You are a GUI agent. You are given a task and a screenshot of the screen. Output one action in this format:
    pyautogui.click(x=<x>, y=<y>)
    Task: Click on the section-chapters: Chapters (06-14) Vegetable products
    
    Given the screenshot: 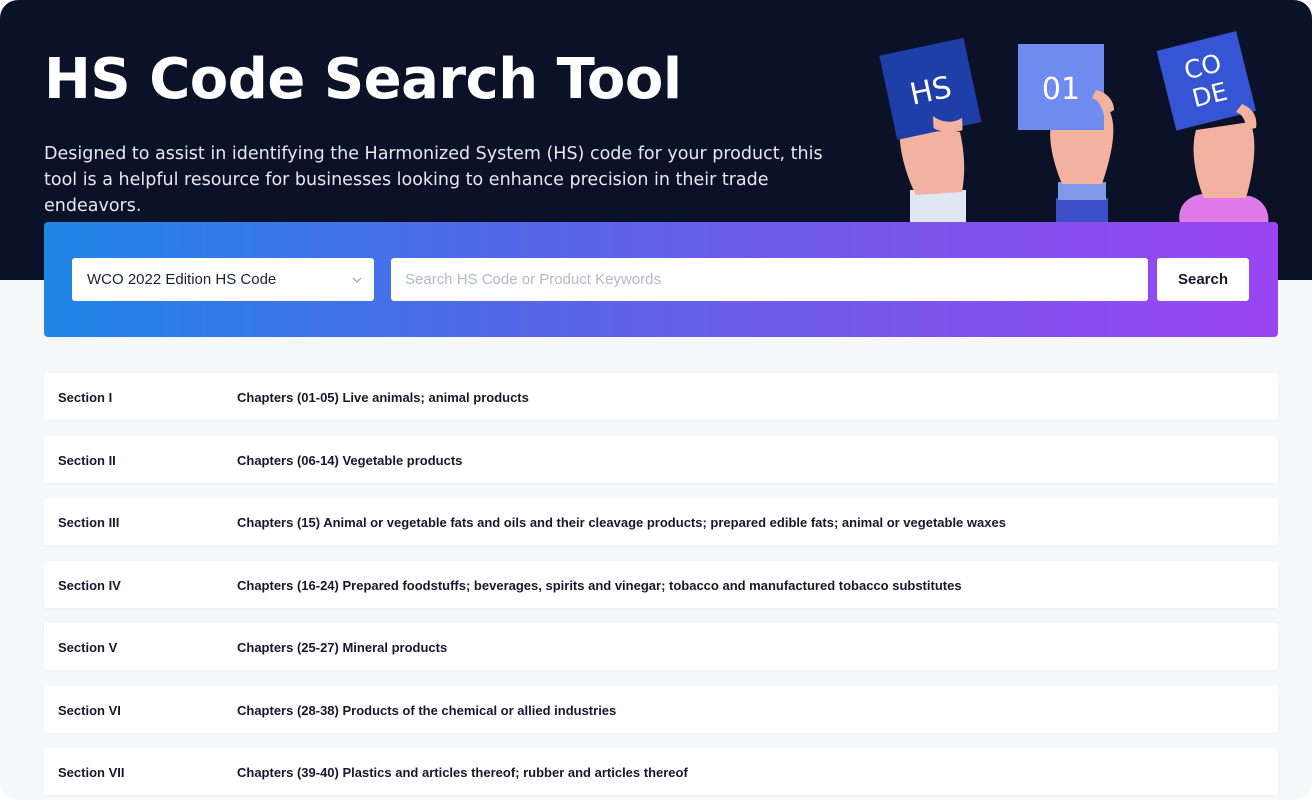 What is the action you would take?
    pyautogui.click(x=350, y=460)
    